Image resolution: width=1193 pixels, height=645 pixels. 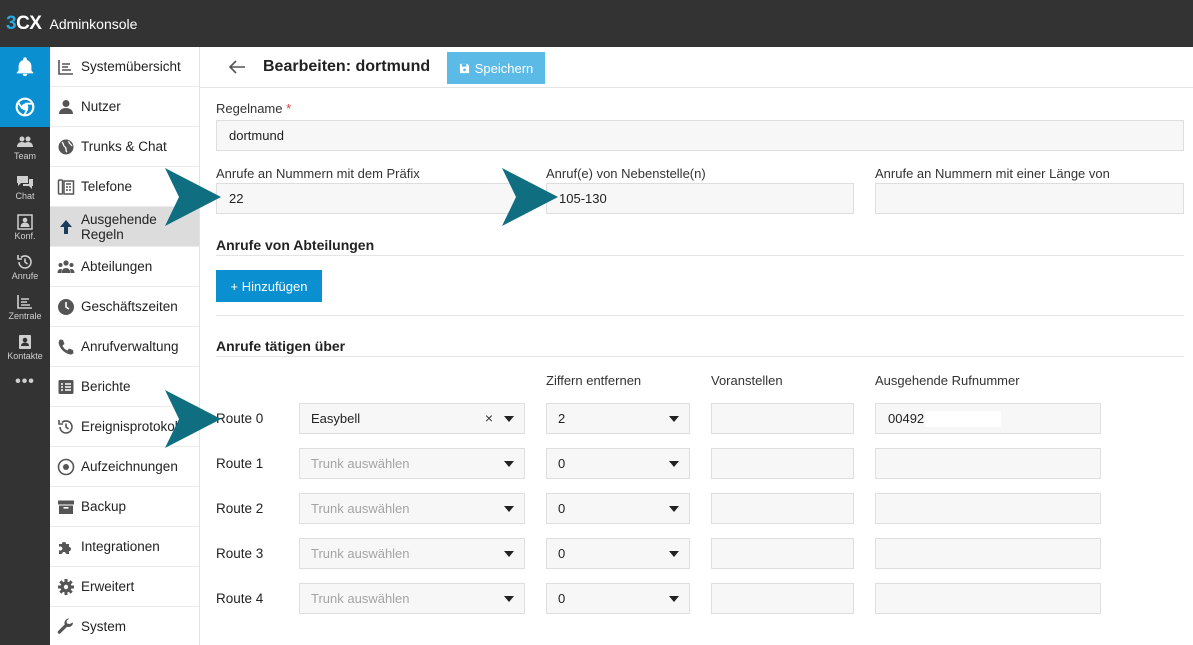 What do you see at coordinates (240, 553) in the screenshot?
I see `route-label: Route 3` at bounding box center [240, 553].